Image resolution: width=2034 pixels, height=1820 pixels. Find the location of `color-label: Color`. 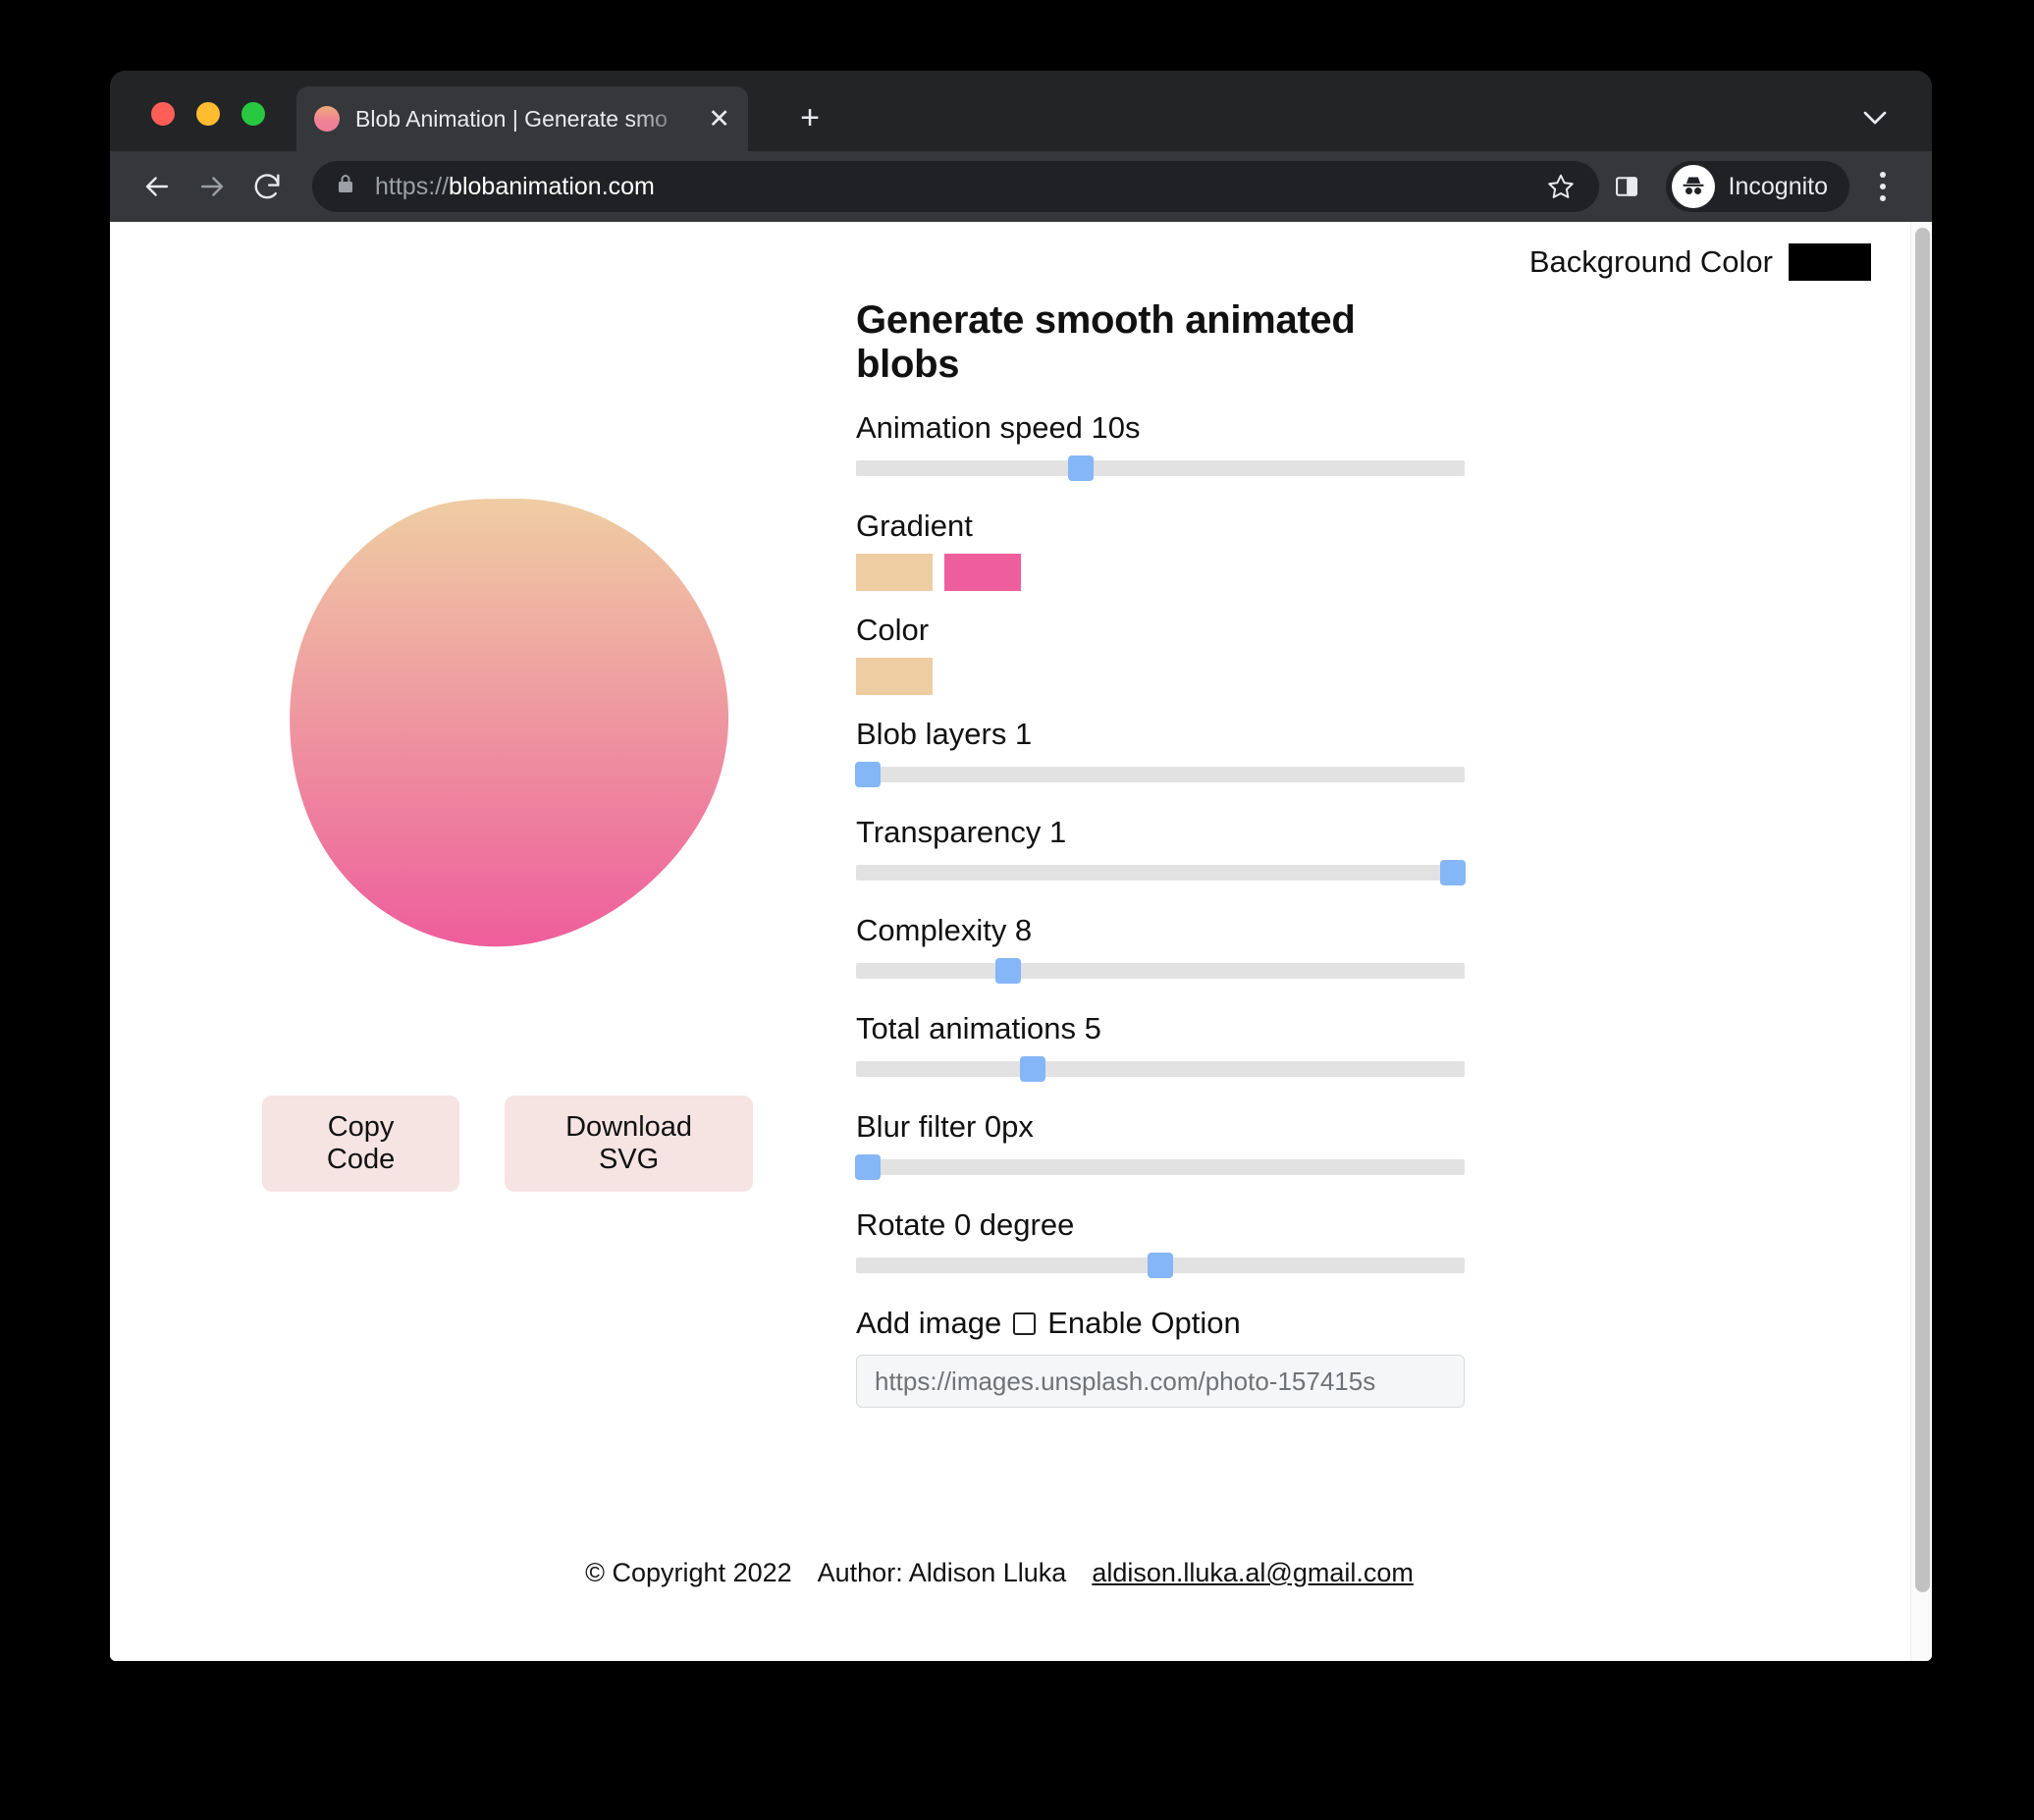

color-label: Color is located at coordinates (893, 630).